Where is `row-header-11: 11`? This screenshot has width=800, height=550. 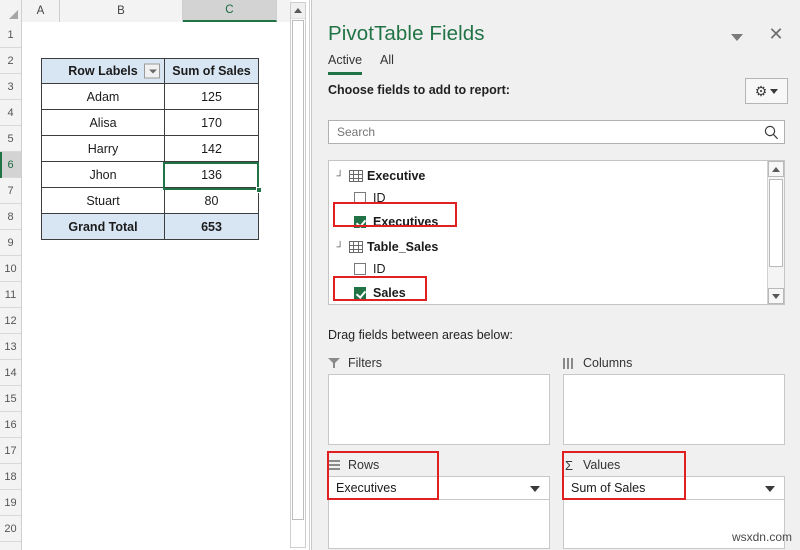 row-header-11: 11 is located at coordinates (10, 295).